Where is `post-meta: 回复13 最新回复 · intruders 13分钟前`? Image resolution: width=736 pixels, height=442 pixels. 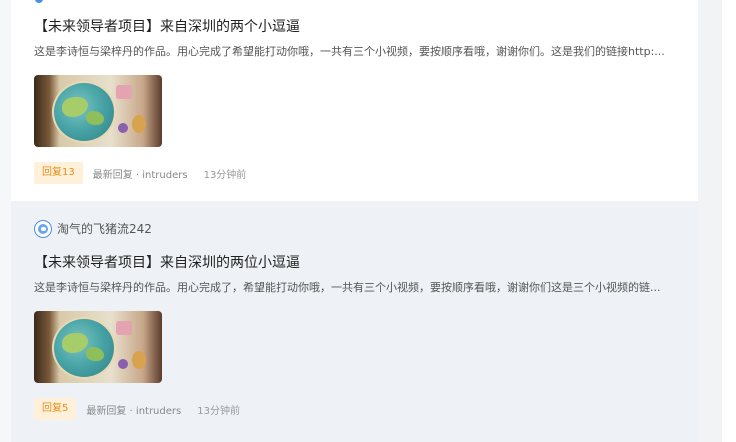 post-meta: 回复13 最新回复 · intruders 13分钟前 is located at coordinates (356, 173).